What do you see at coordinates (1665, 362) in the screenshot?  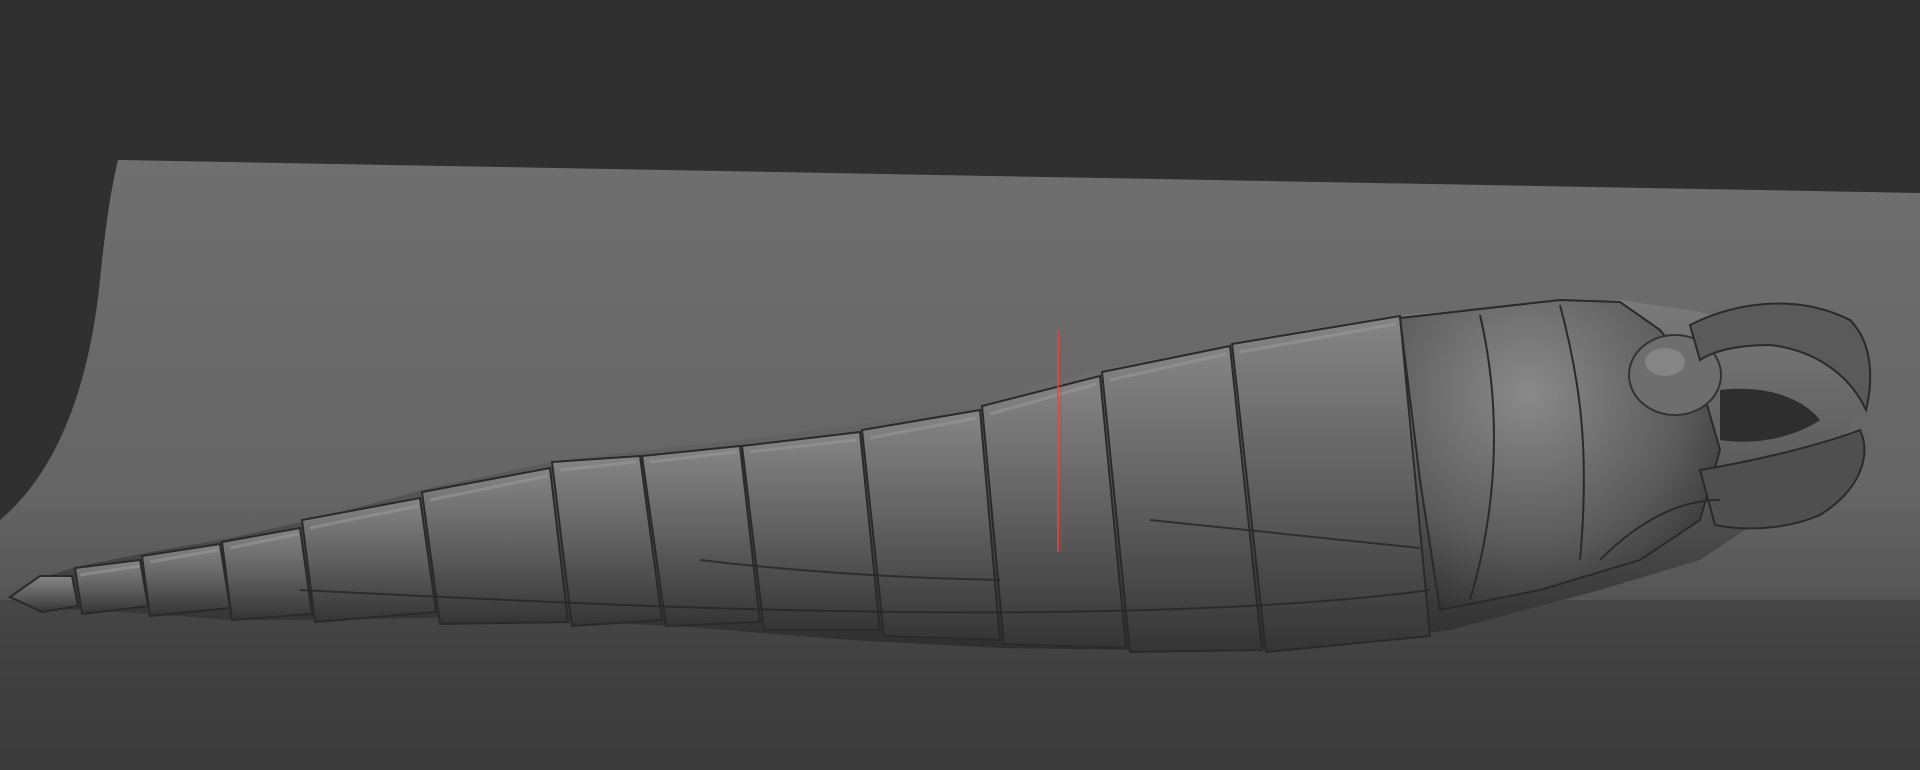 I see `dome-highlight` at bounding box center [1665, 362].